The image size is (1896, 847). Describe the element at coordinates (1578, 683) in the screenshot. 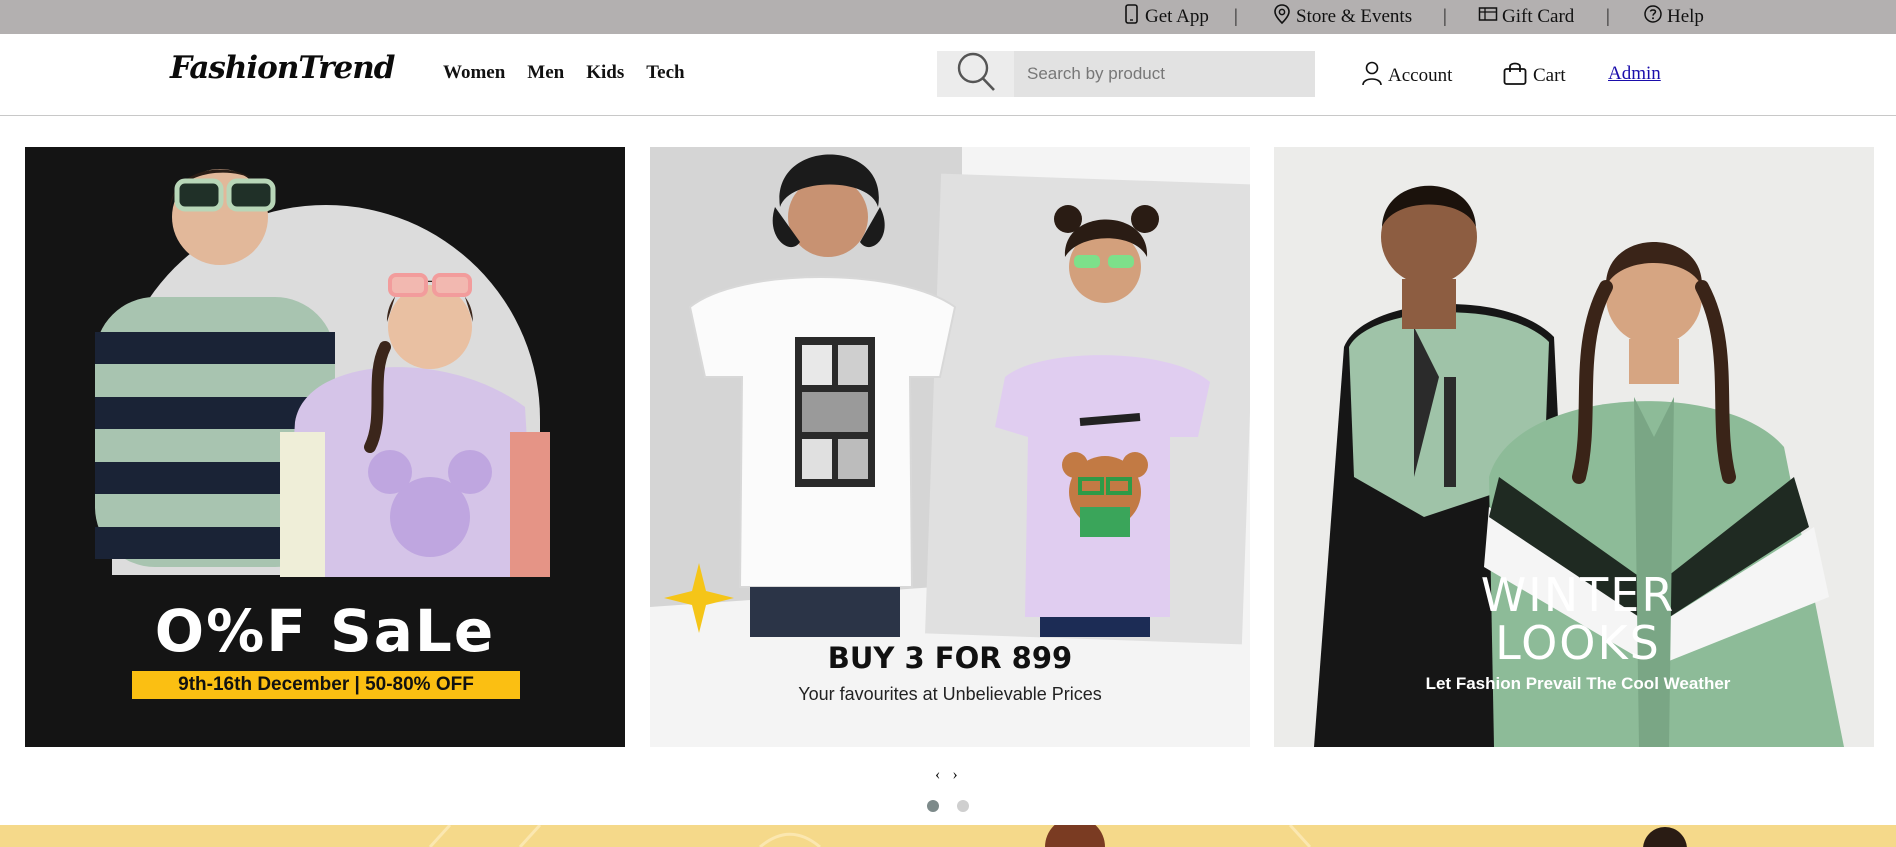

I see `winter-looks-subtitle: Let Fashion Prevail The Cool Weather` at that location.